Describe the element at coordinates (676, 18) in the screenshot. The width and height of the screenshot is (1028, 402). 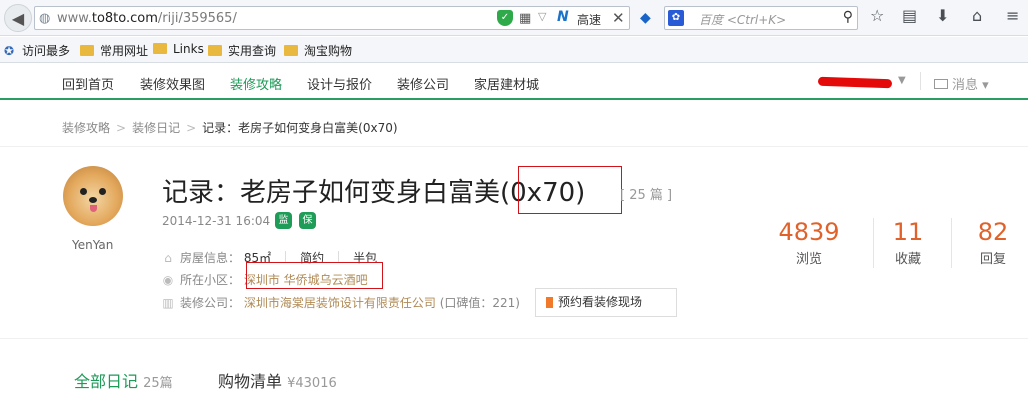
I see `baidu-paw-icon: ✿` at that location.